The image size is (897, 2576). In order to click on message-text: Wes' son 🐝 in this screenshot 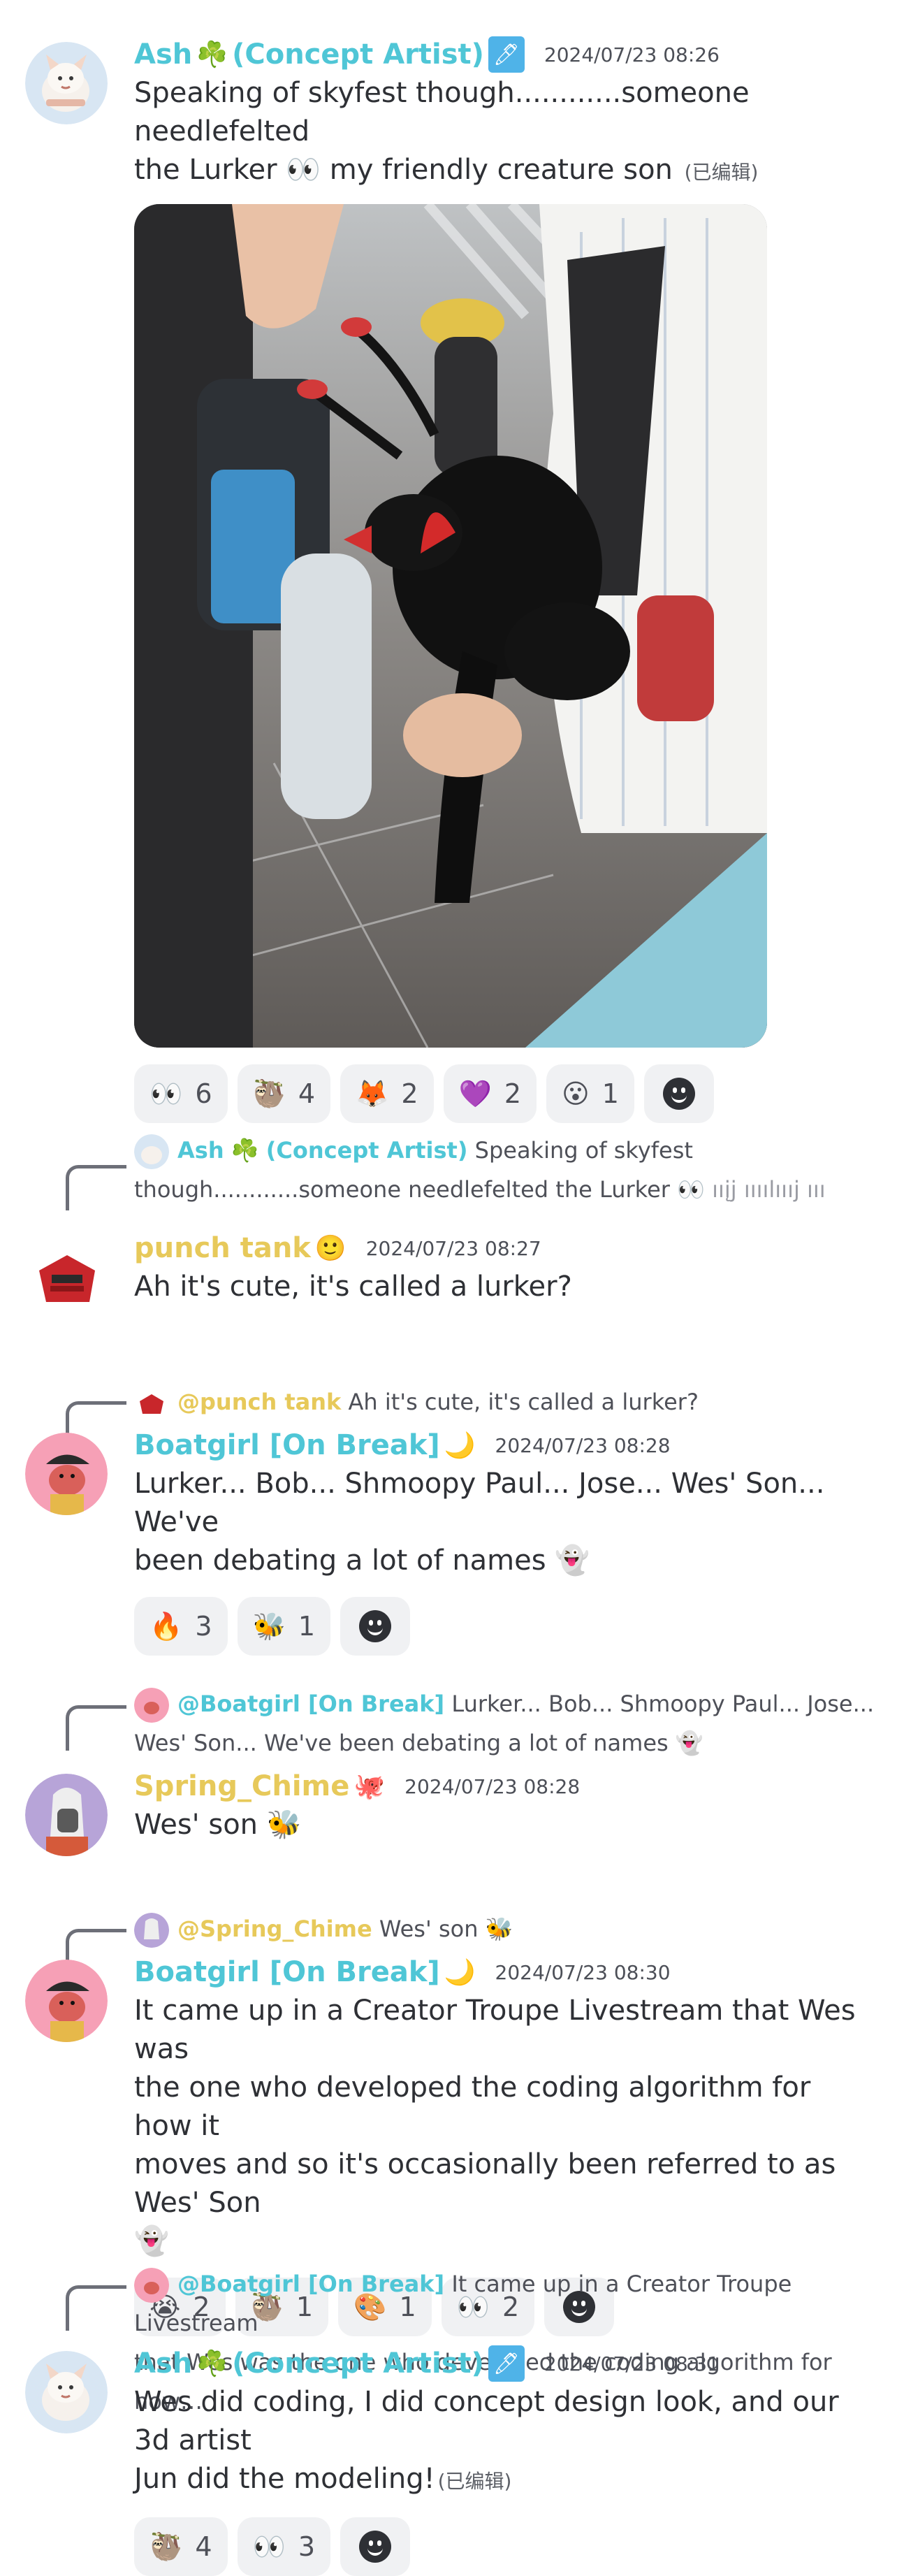, I will do `click(505, 1825)`.